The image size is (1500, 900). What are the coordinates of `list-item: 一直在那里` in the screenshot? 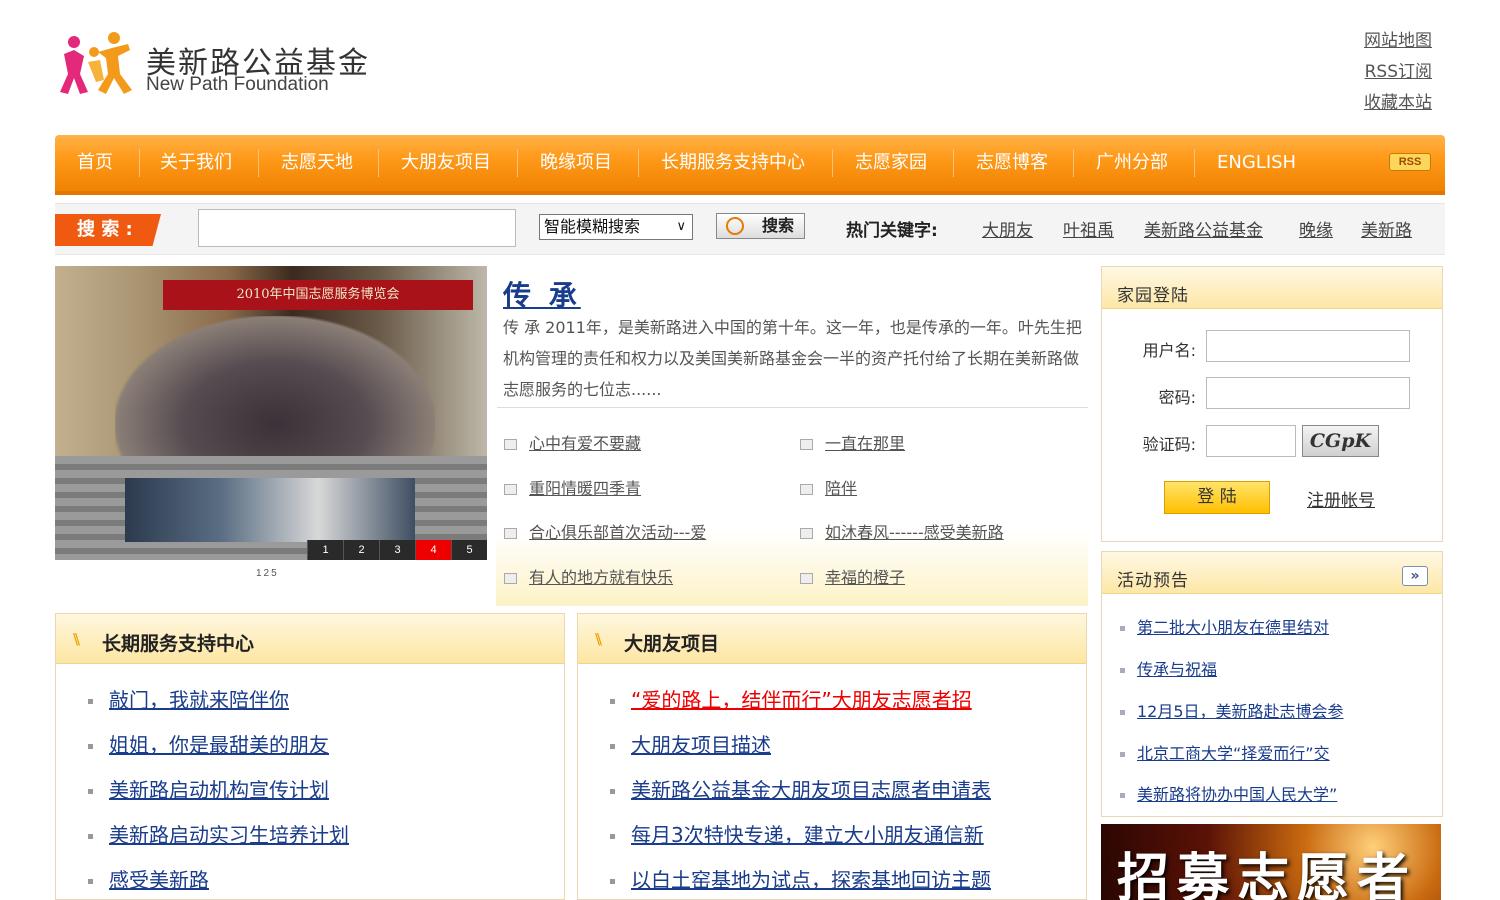 It's located at (852, 442).